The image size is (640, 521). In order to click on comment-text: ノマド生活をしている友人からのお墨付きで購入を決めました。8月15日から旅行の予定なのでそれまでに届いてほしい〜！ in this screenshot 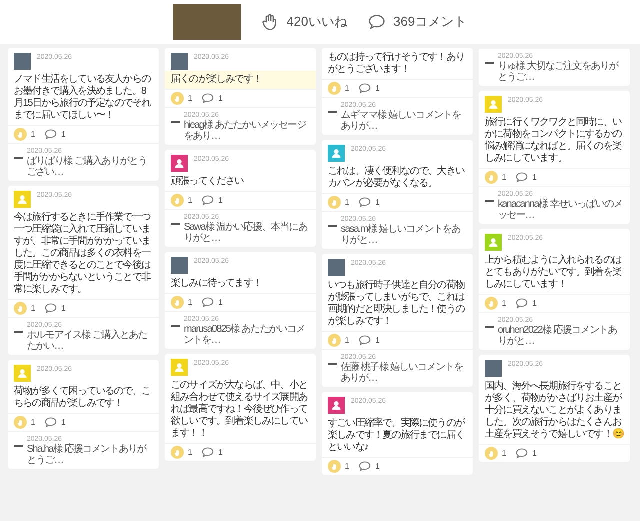, I will do `click(82, 97)`.